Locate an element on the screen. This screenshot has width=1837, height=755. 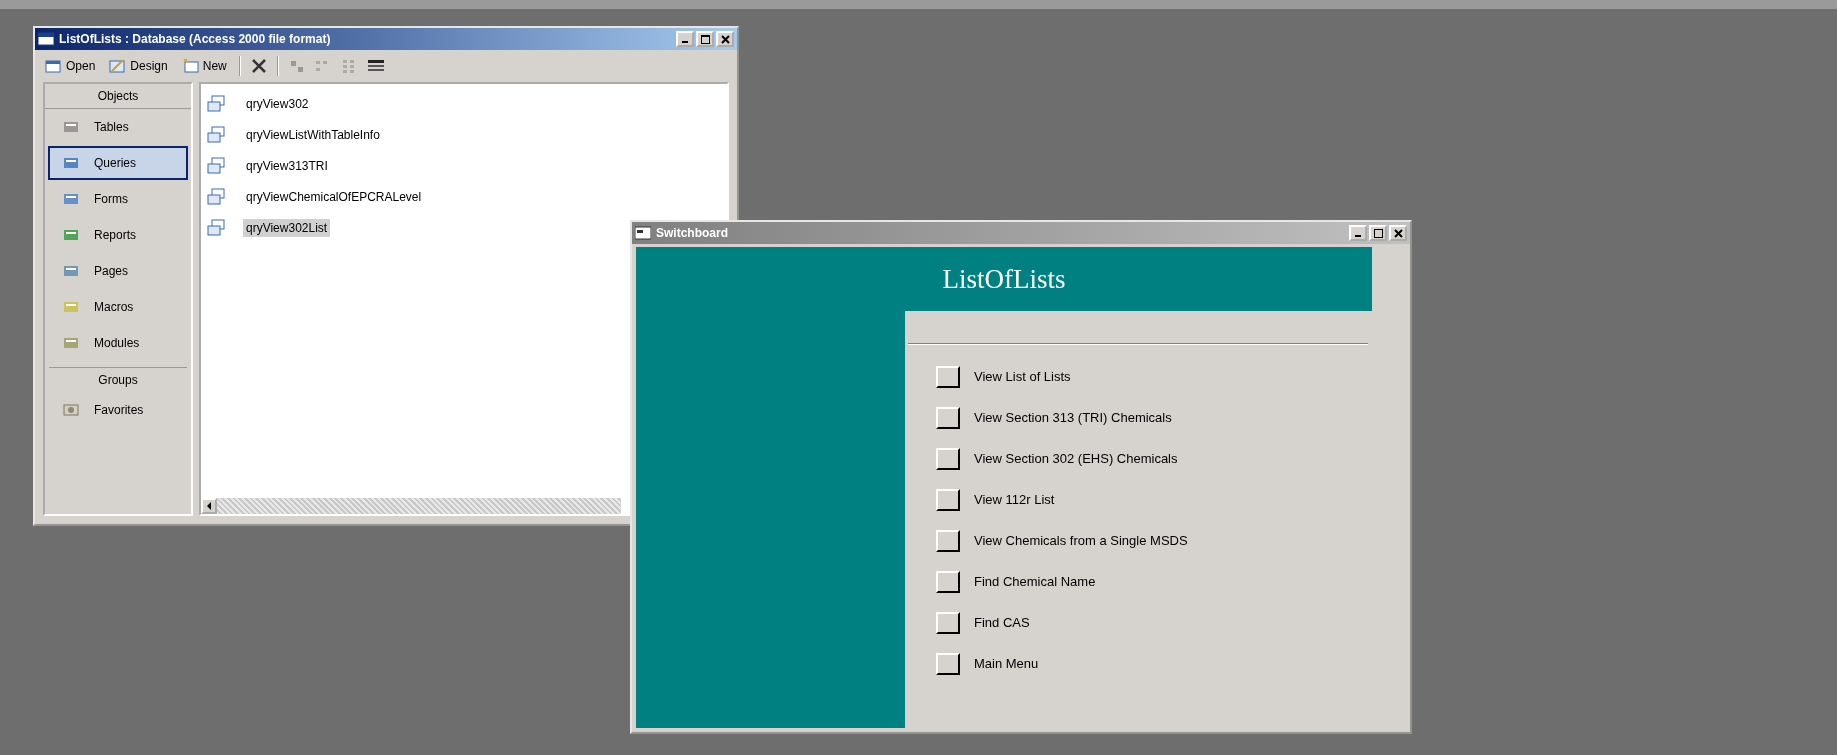
window-title: Switchboard is located at coordinates (692, 233).